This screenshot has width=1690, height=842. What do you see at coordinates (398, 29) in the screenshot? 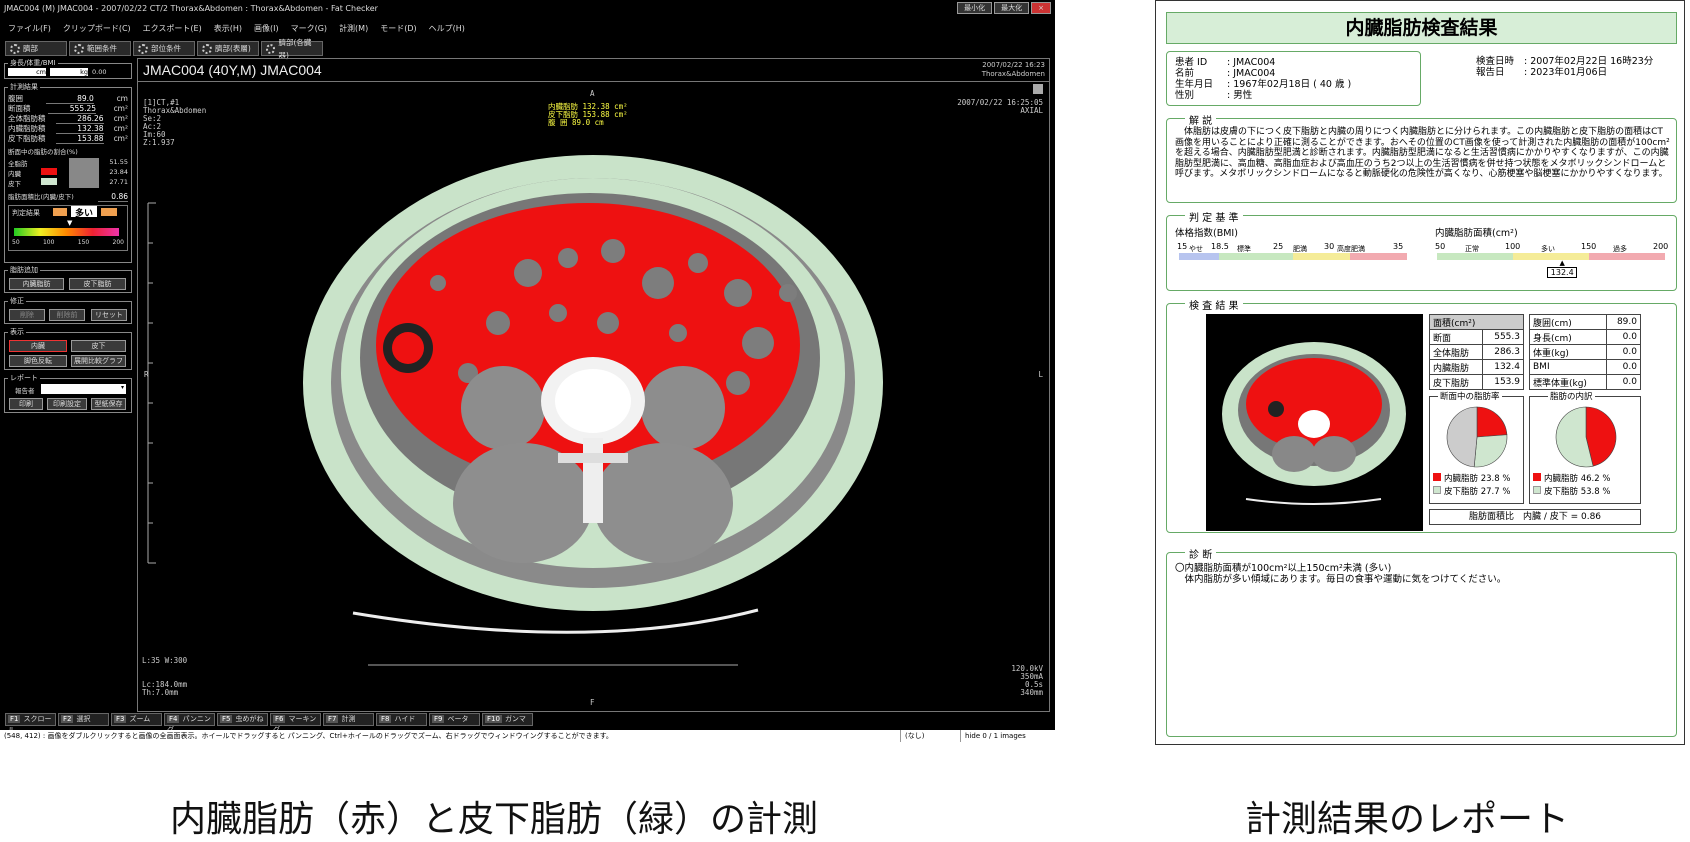
I see `menu-mode: モード(D)` at bounding box center [398, 29].